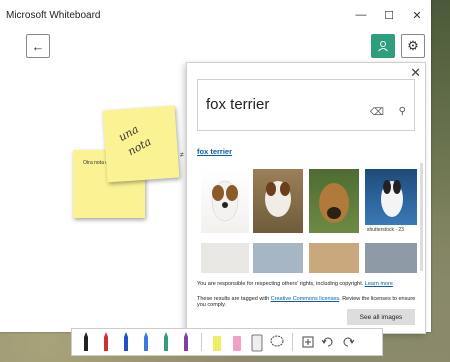  Describe the element at coordinates (328, 342) in the screenshot. I see `undo-icon` at that location.